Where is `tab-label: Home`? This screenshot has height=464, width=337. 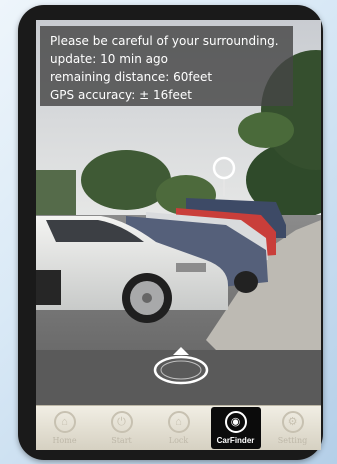
tab-label: Home is located at coordinates (64, 440).